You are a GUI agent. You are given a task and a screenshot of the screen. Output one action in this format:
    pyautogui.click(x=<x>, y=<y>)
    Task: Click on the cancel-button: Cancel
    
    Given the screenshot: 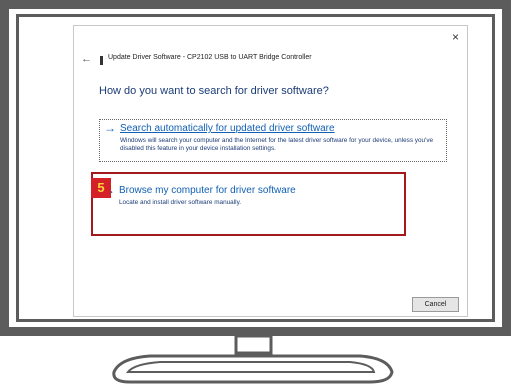 What is the action you would take?
    pyautogui.click(x=435, y=304)
    